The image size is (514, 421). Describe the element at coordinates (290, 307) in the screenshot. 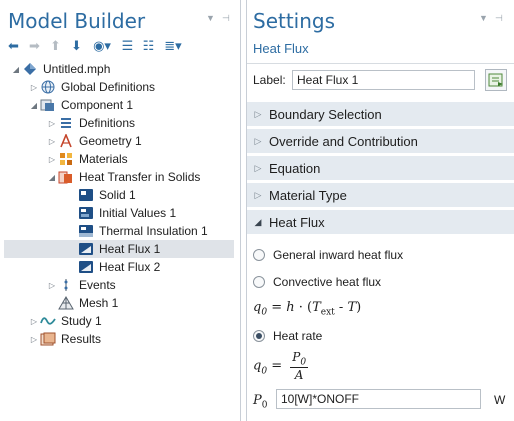

I see `eq-symbol: h` at that location.